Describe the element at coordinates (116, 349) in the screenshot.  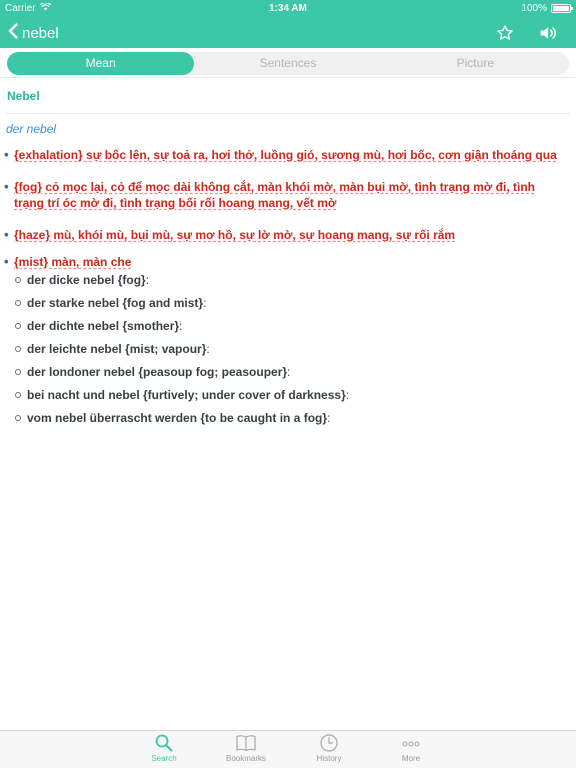
I see `example-text: der leichte nebel {mist; vapour}` at that location.